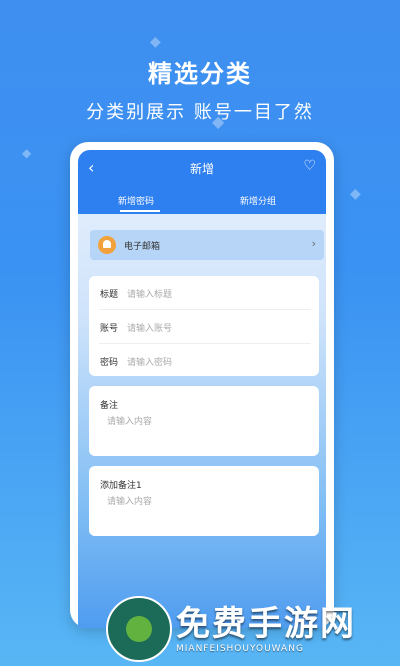 Image resolution: width=400 pixels, height=666 pixels. Describe the element at coordinates (201, 169) in the screenshot. I see `page-title: 新增` at that location.